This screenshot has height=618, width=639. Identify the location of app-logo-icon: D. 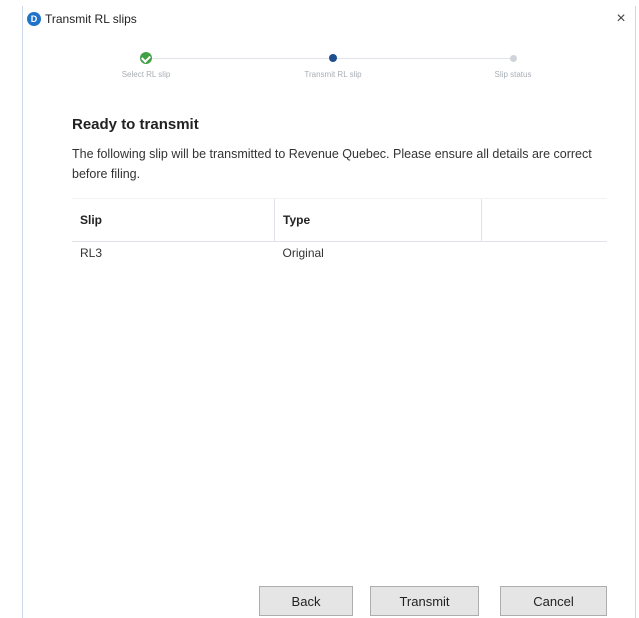
(34, 19).